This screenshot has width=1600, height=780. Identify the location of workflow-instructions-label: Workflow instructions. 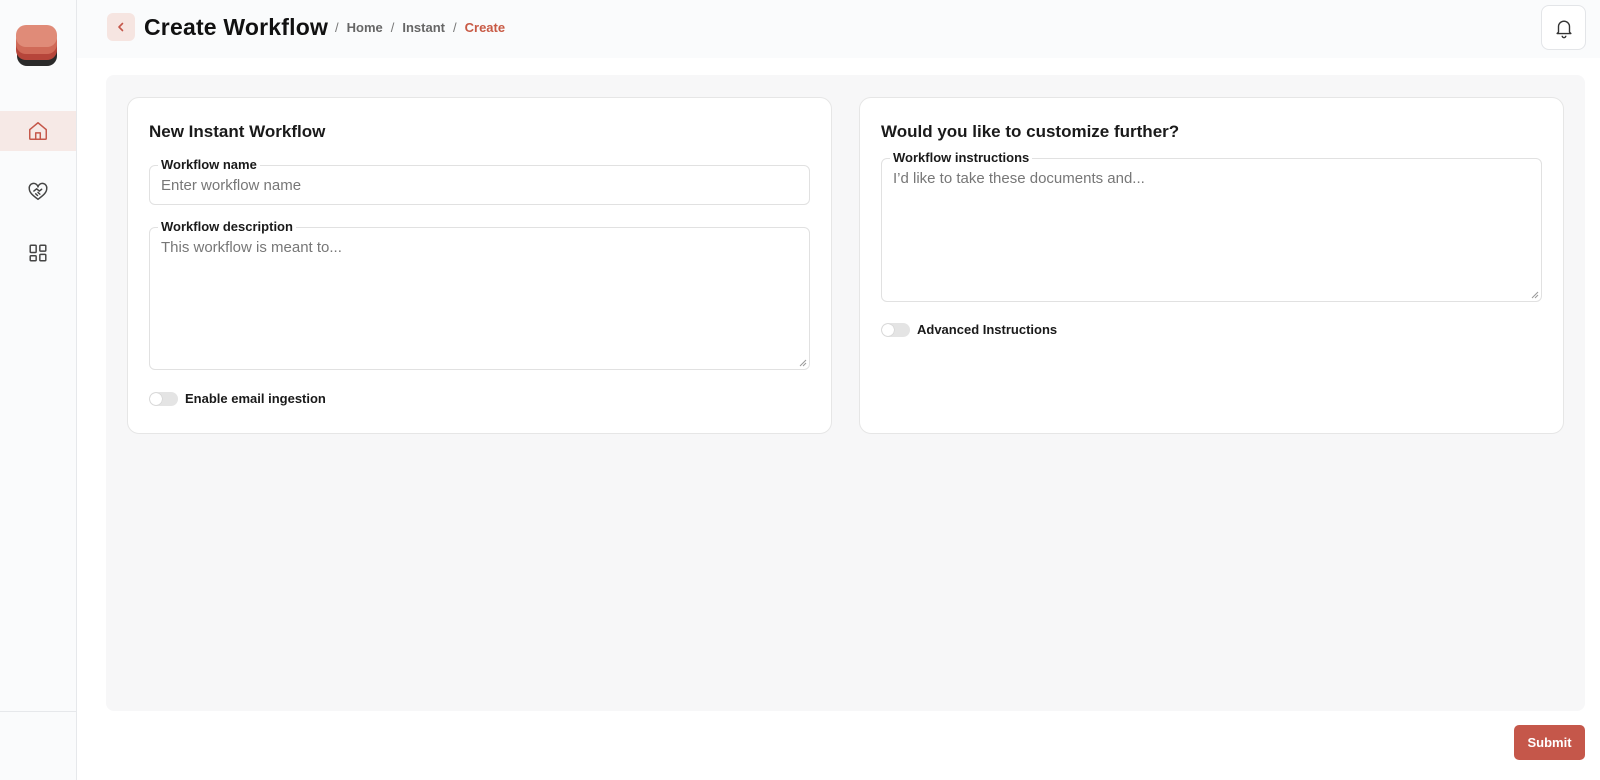
(961, 157).